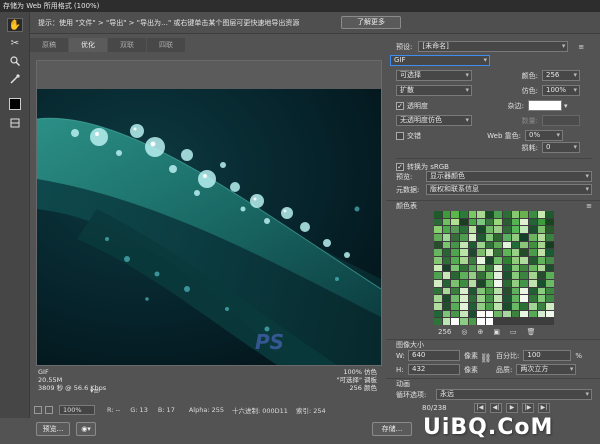 Image resolution: width=600 pixels, height=444 pixels. What do you see at coordinates (400, 135) in the screenshot?
I see `interlaced-checkbox` at bounding box center [400, 135].